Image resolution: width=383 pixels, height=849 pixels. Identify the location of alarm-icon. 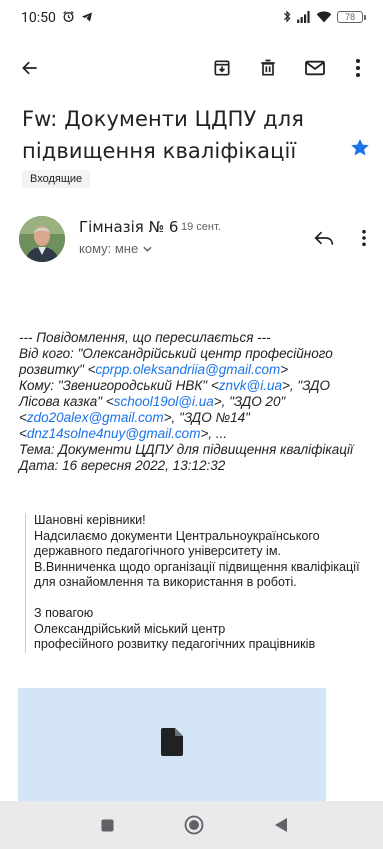
(68, 17).